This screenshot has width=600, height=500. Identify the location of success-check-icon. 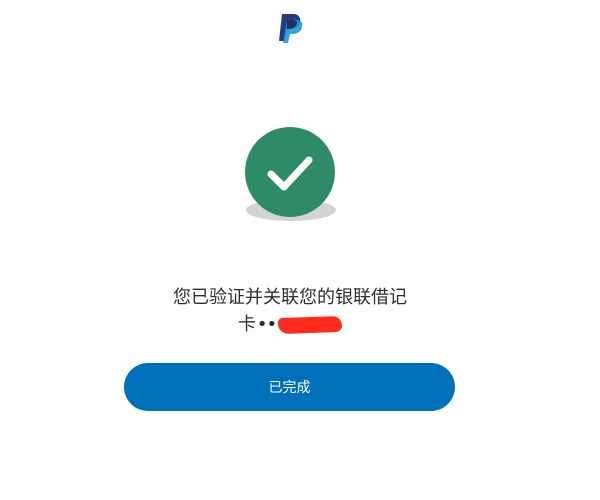
(290, 172).